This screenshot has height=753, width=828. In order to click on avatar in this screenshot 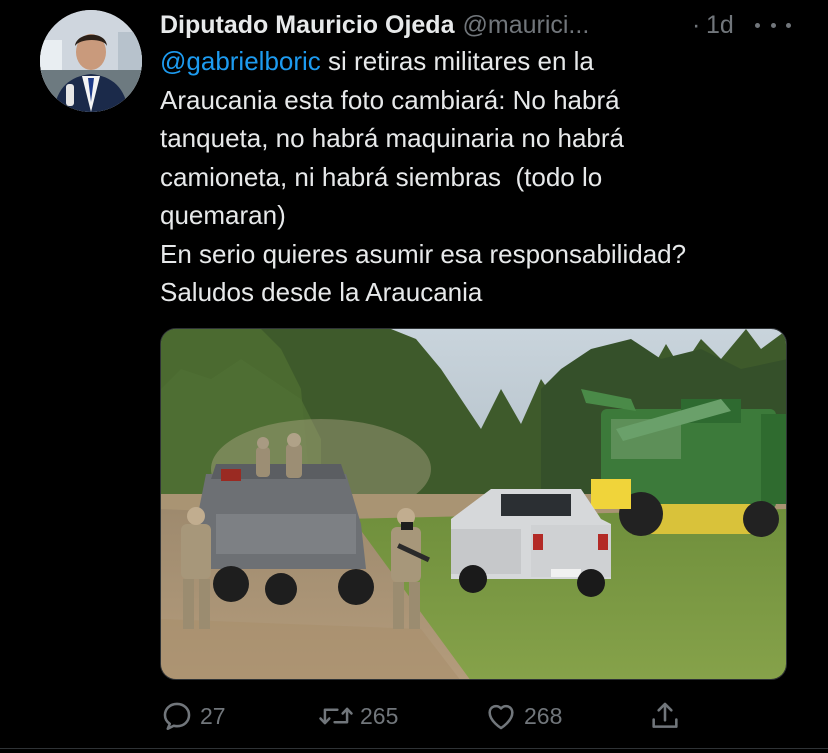, I will do `click(91, 61)`.